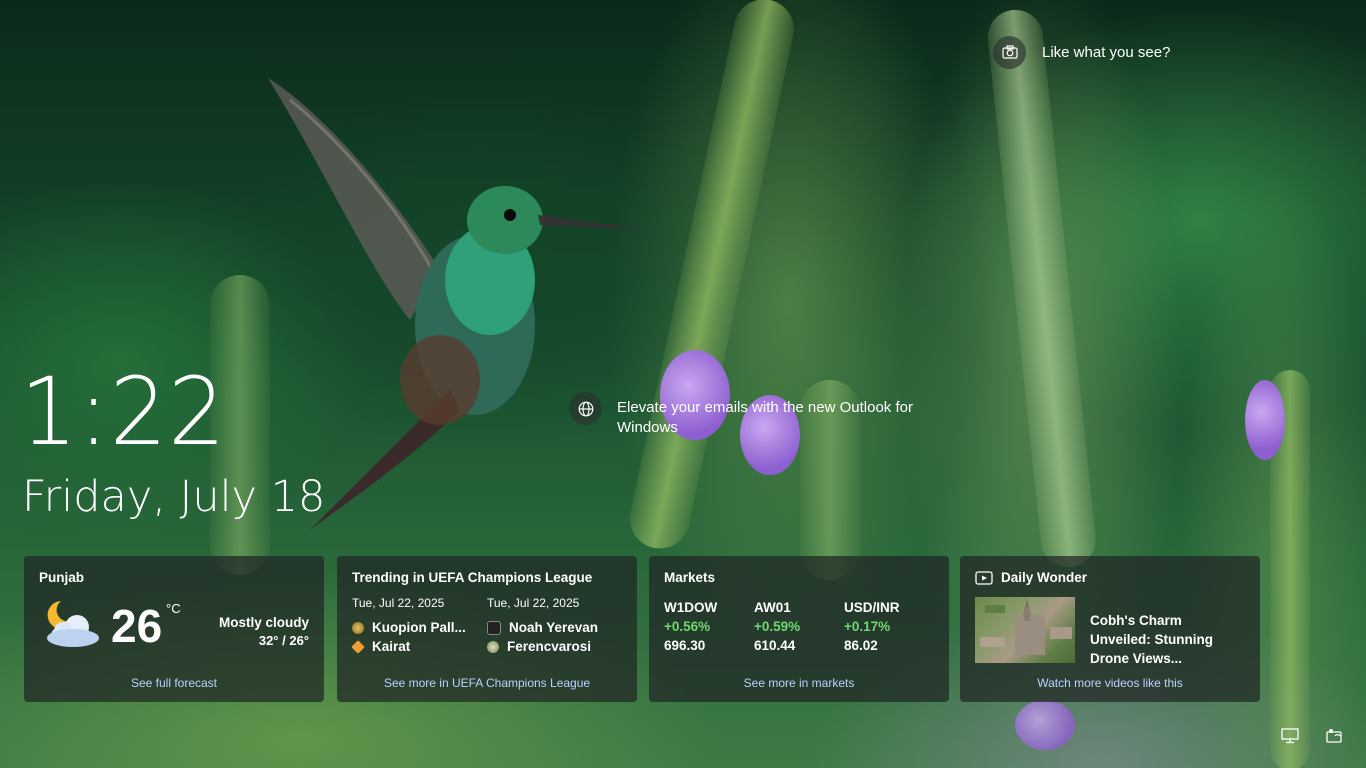  I want to click on team-name: Noah Yerevan, so click(554, 627).